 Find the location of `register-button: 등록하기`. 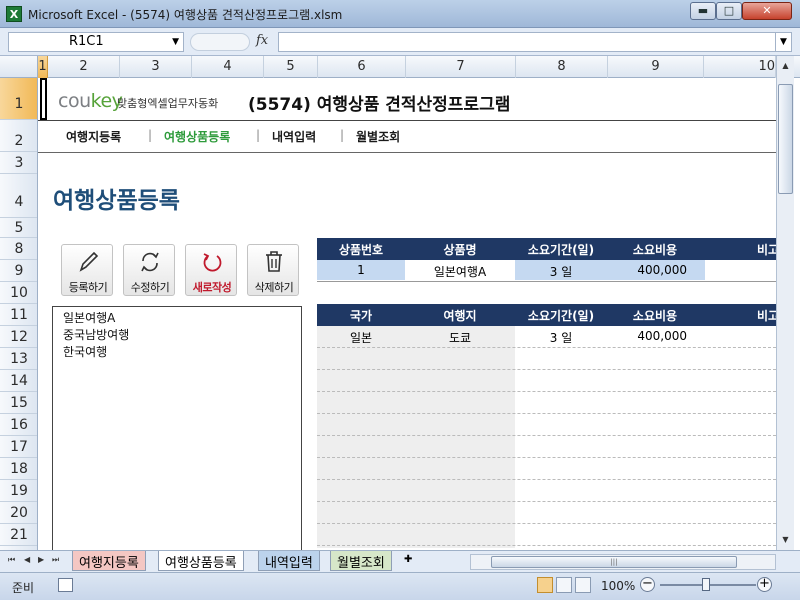

register-button: 등록하기 is located at coordinates (87, 270).